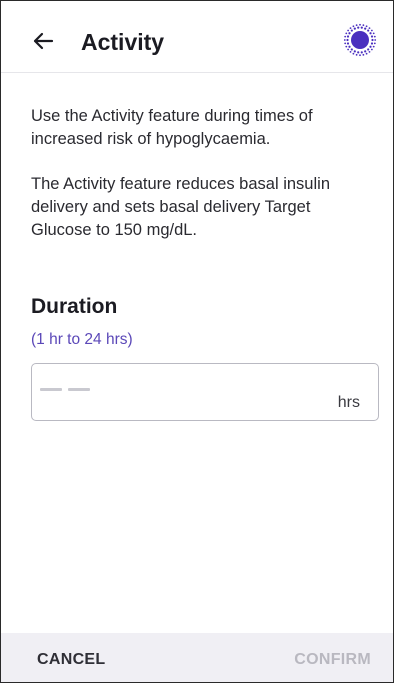 This screenshot has height=683, width=394. What do you see at coordinates (71, 660) in the screenshot?
I see `cancel-button: CANCEL` at bounding box center [71, 660].